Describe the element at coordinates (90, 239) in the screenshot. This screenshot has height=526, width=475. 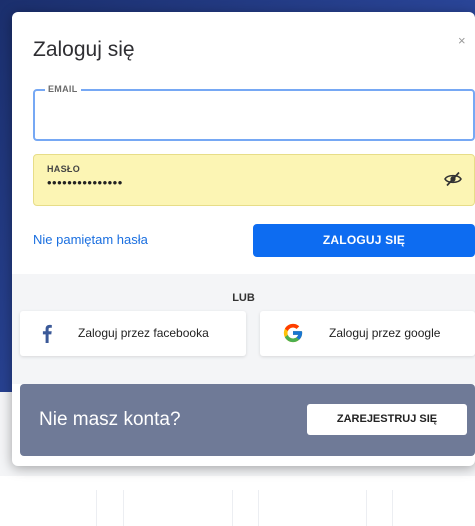
I see `forgot-password-link: Nie pamiętam hasła` at that location.